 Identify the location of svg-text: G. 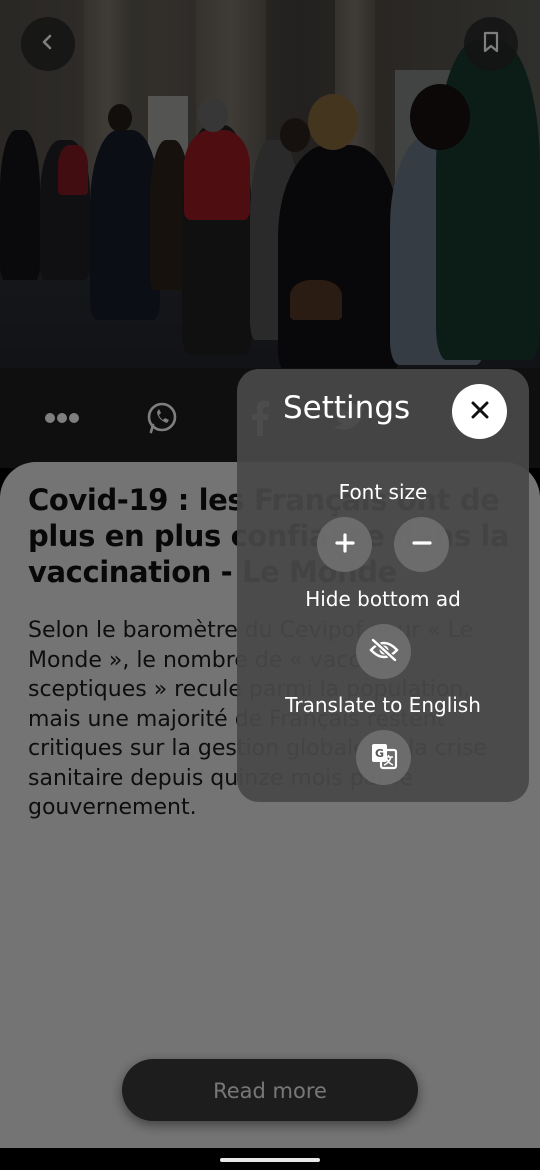
(379, 753).